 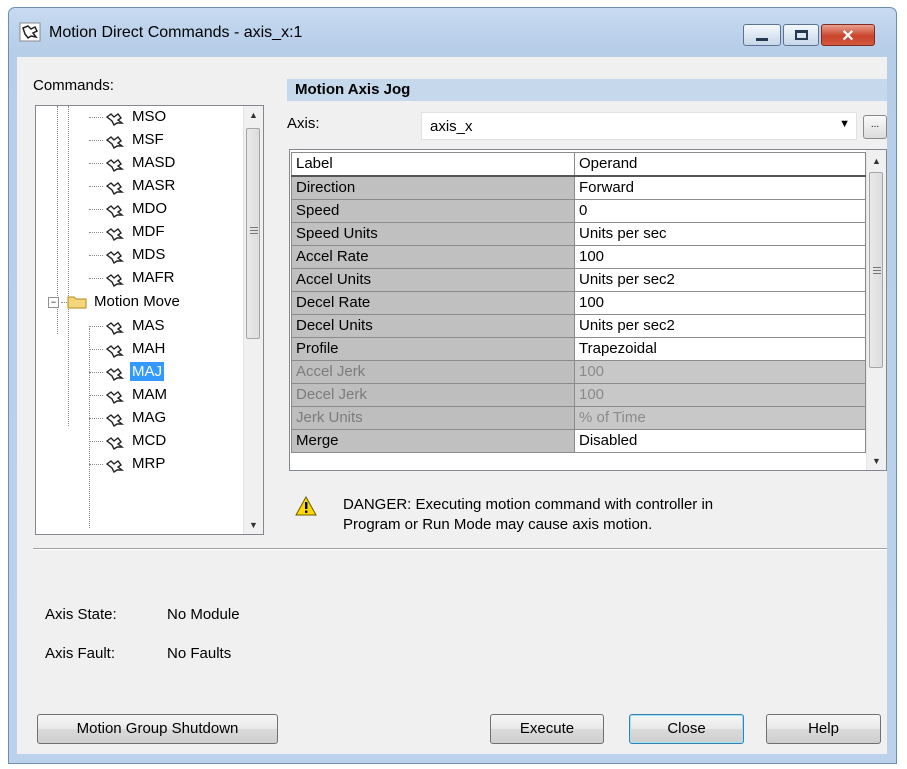 I want to click on tree-item-label: MDF, so click(x=148, y=231).